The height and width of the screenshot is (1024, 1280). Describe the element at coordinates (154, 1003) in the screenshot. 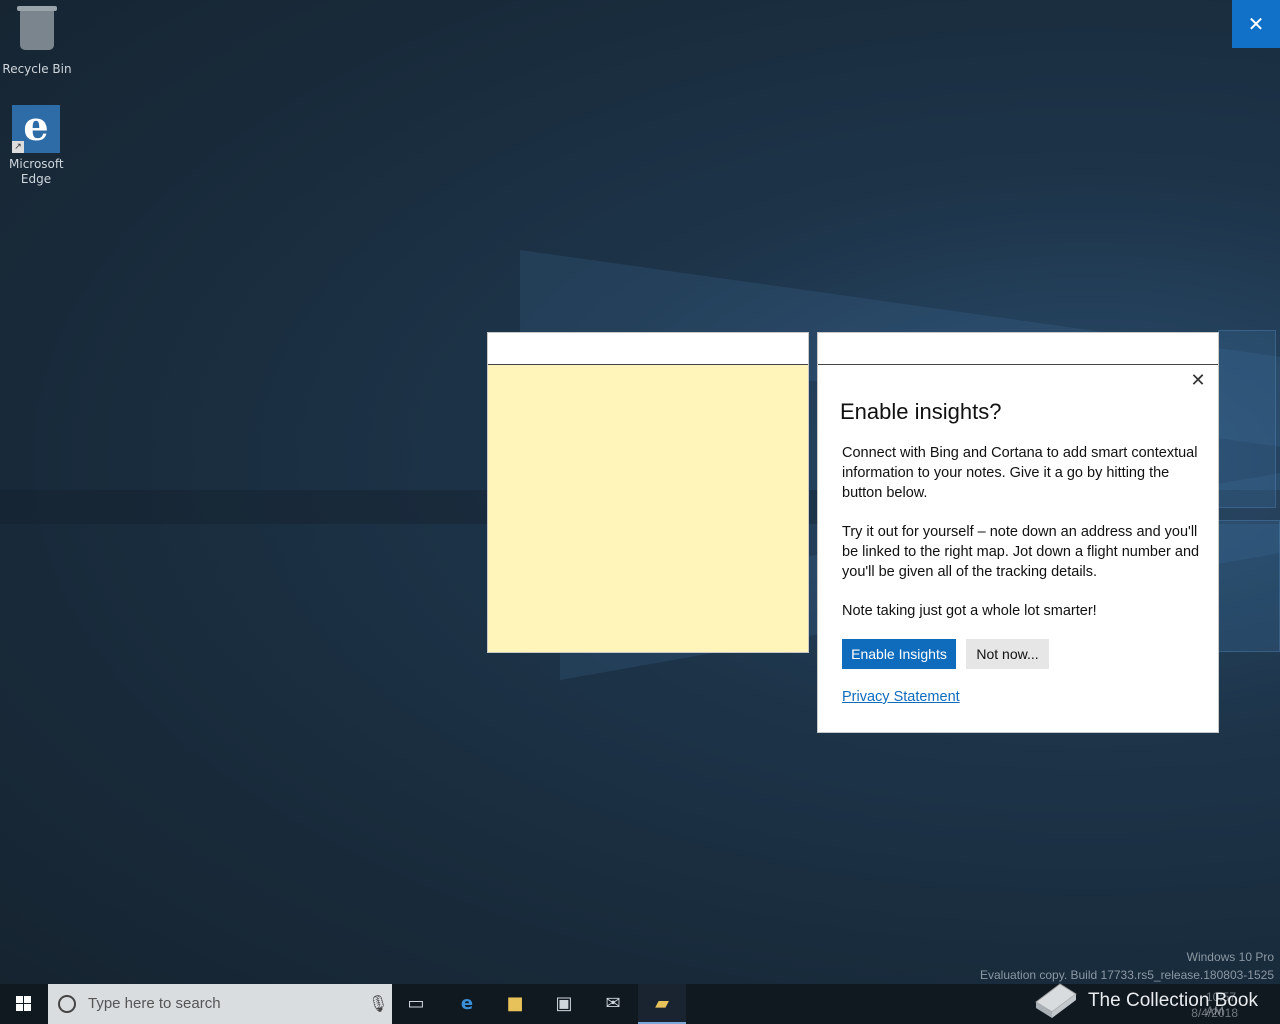

I see `search-placeholder: Type here to search` at that location.